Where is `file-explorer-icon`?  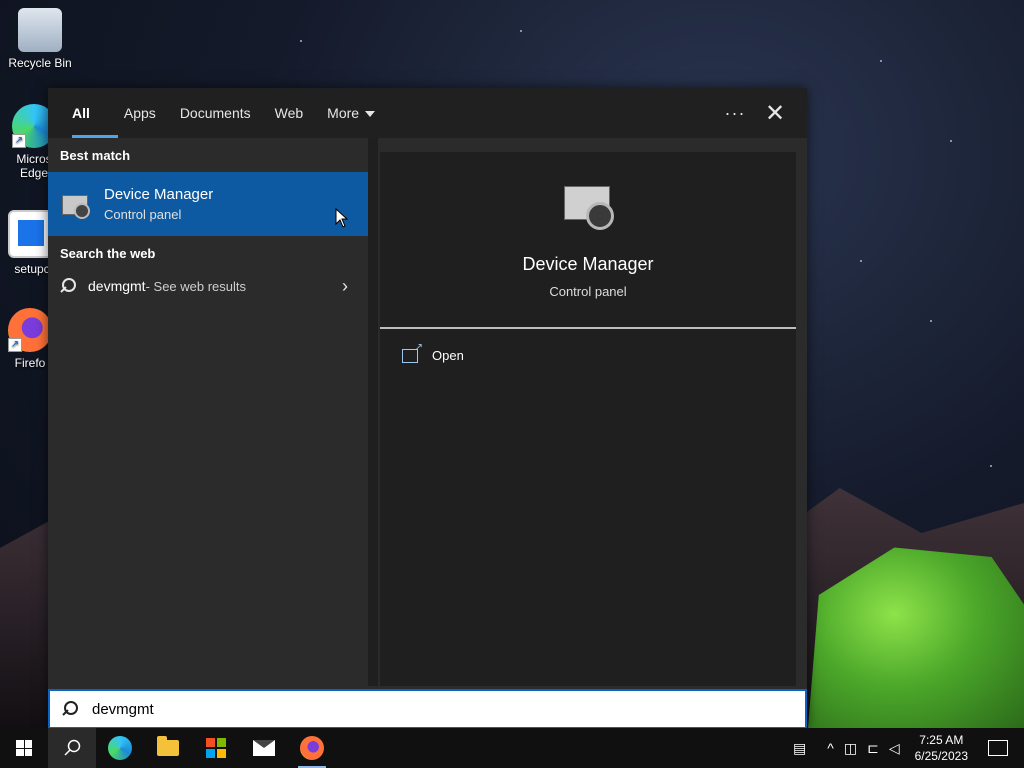
file-explorer-icon is located at coordinates (168, 746).